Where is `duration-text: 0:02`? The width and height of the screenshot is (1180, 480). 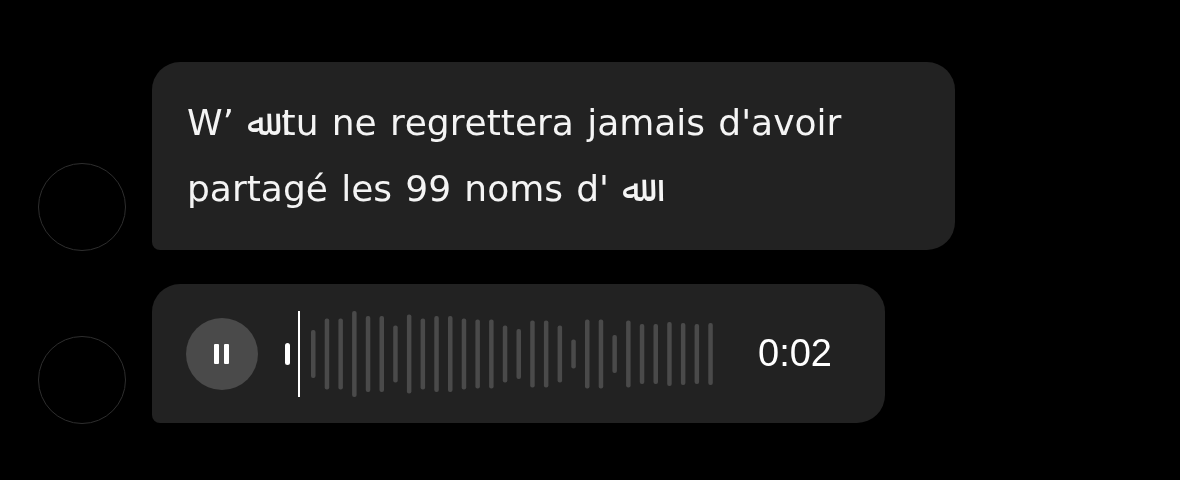 duration-text: 0:02 is located at coordinates (795, 353).